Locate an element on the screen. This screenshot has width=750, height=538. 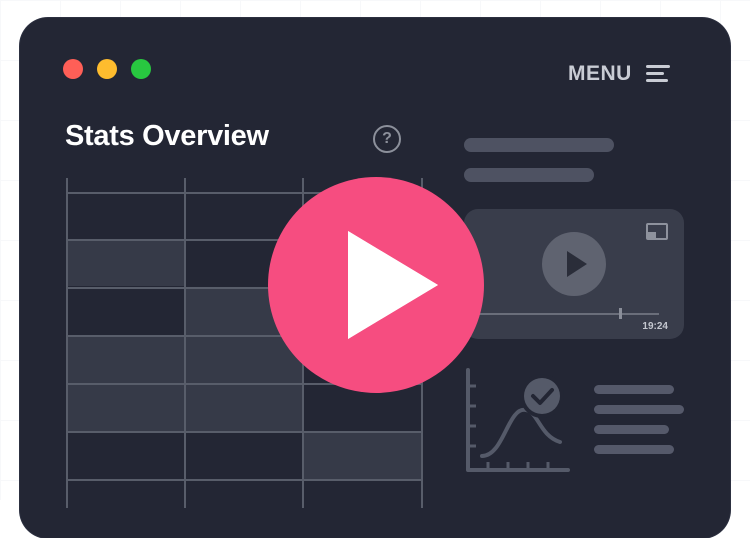
menu-button: MENU is located at coordinates (619, 74).